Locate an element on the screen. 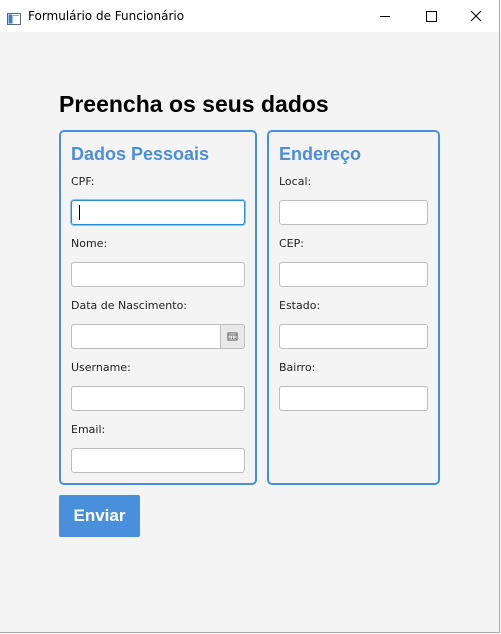  calendar-button is located at coordinates (232, 336).